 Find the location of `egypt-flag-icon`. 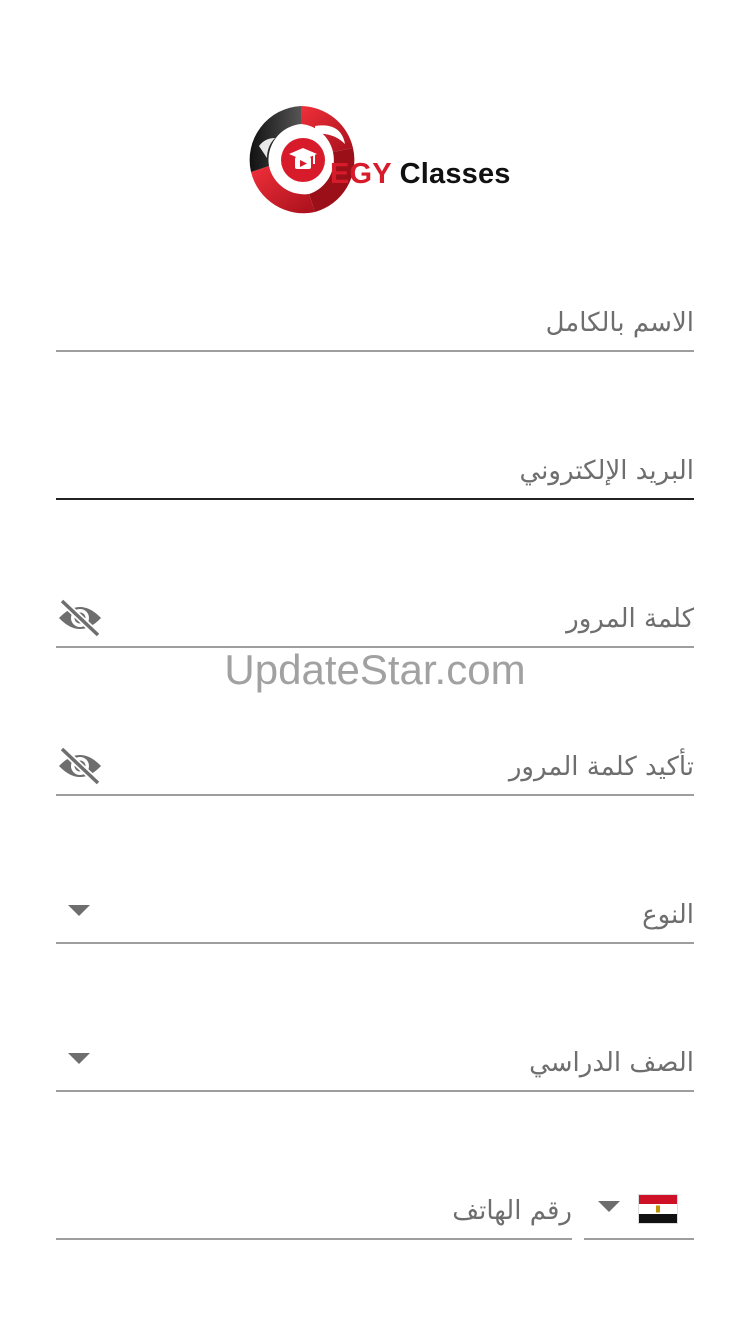

egypt-flag-icon is located at coordinates (658, 1209).